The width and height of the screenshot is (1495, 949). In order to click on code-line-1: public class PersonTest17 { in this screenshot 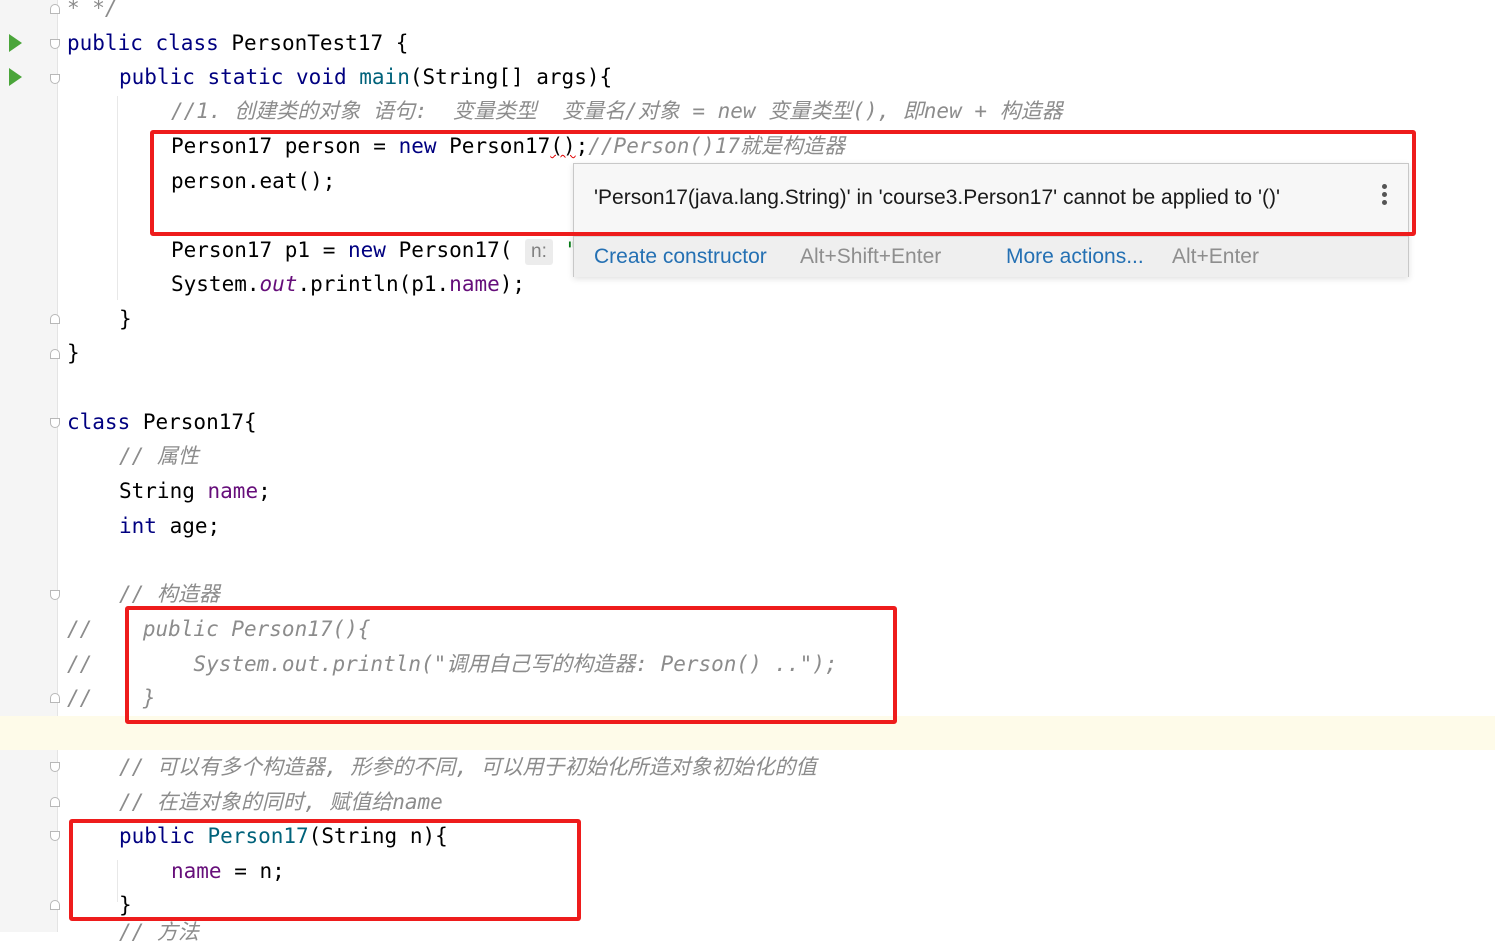, I will do `click(237, 43)`.